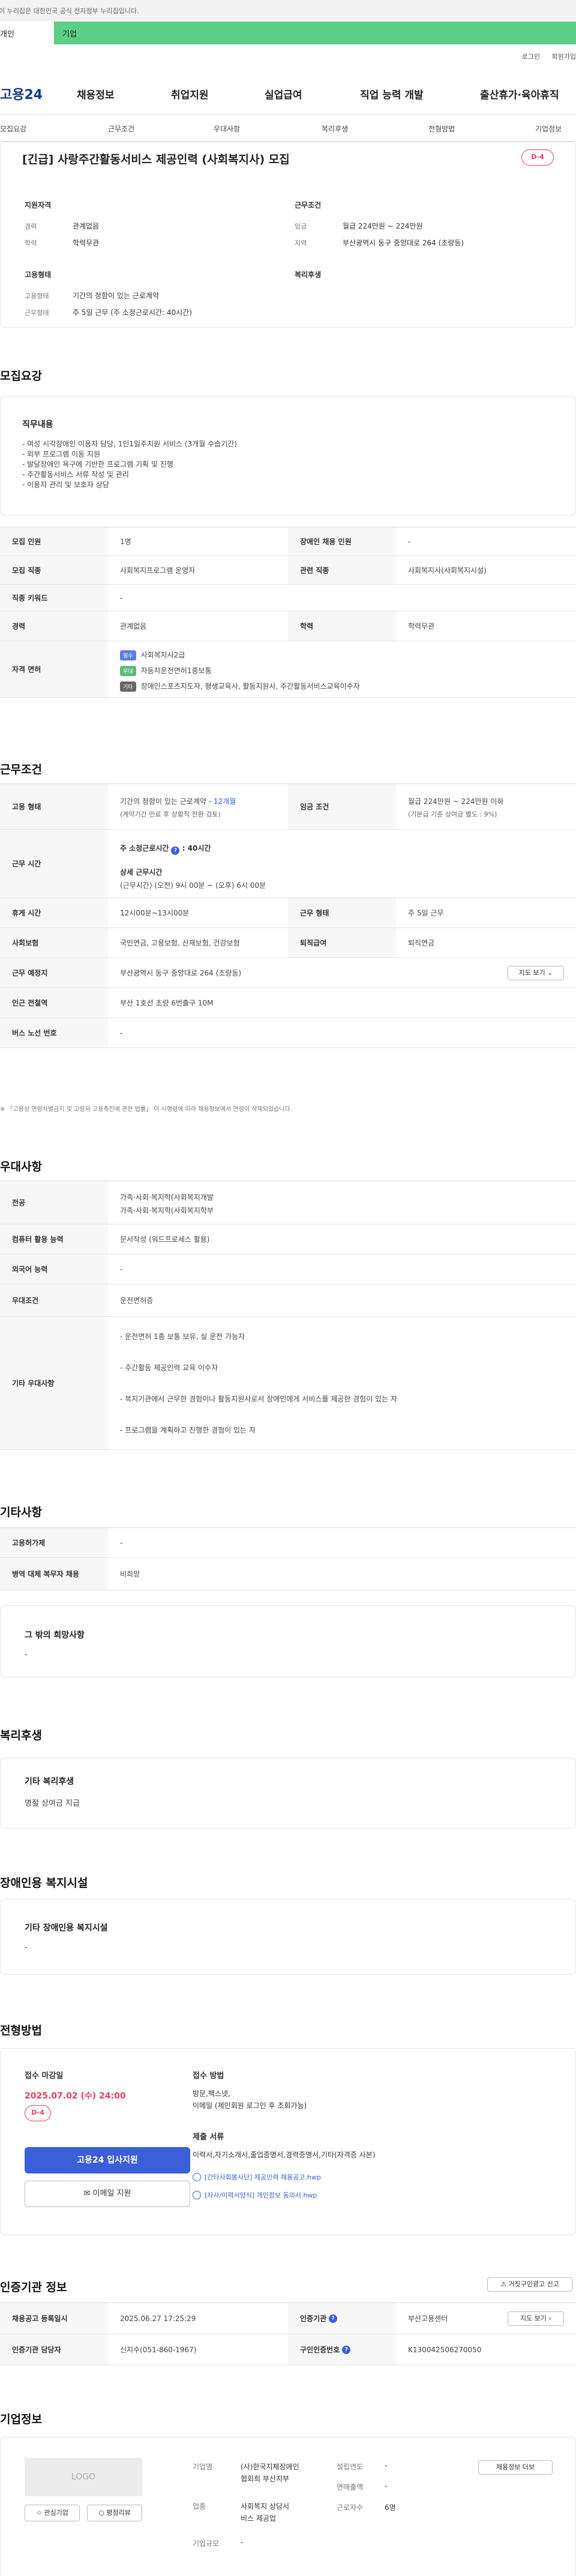 This screenshot has height=2576, width=576. I want to click on area-label: 지역, so click(301, 243).